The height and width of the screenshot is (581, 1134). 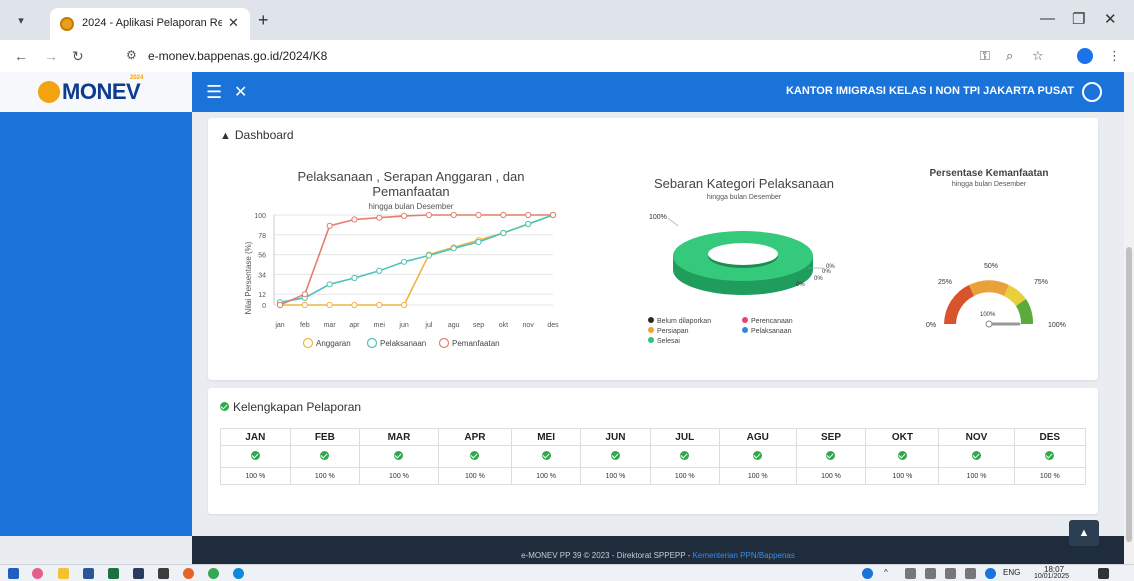 What do you see at coordinates (757, 476) in the screenshot?
I see `month-percent-agu: 100 %` at bounding box center [757, 476].